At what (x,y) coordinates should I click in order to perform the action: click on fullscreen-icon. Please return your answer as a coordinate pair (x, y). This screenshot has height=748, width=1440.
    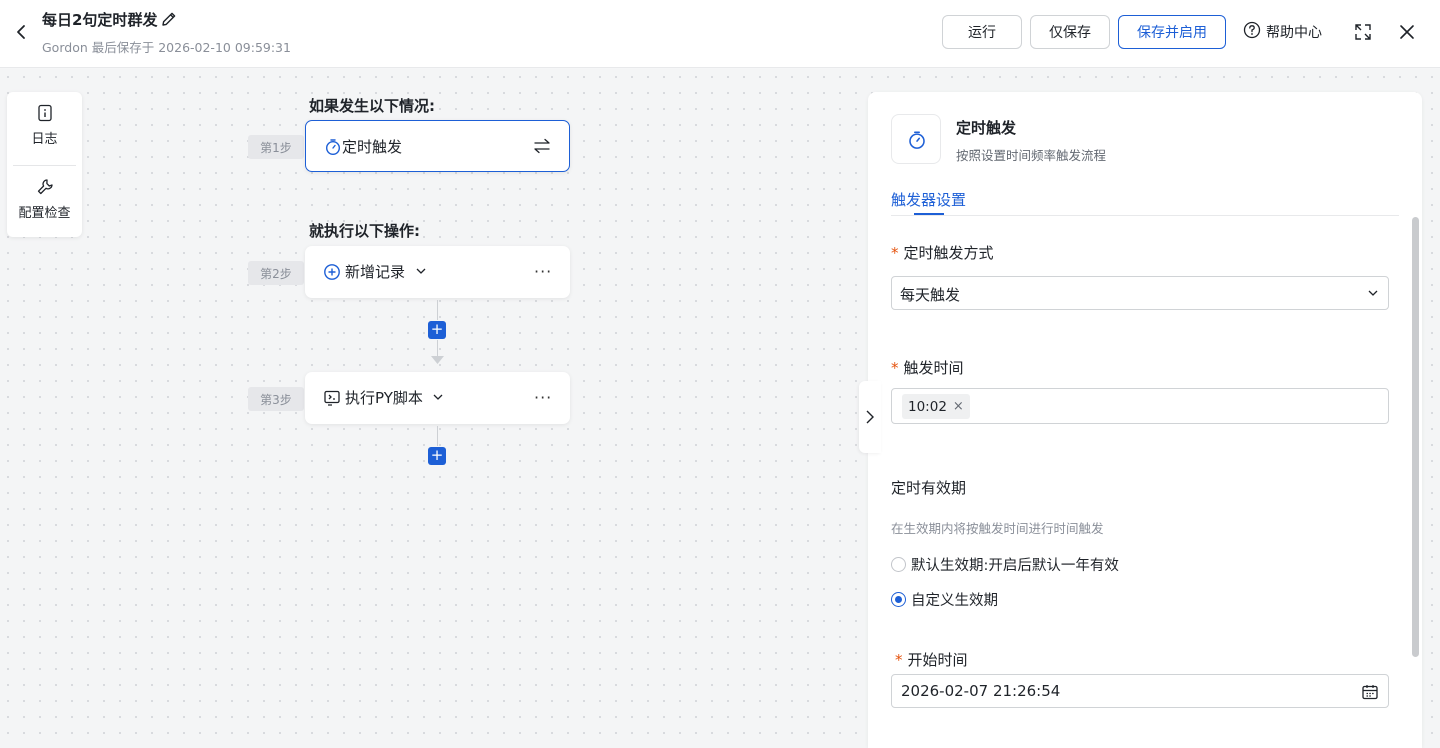
    Looking at the image, I should click on (1363, 32).